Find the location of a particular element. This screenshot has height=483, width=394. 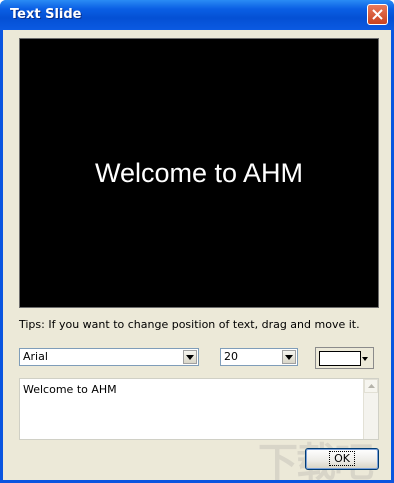

ok-button: OK is located at coordinates (342, 459).